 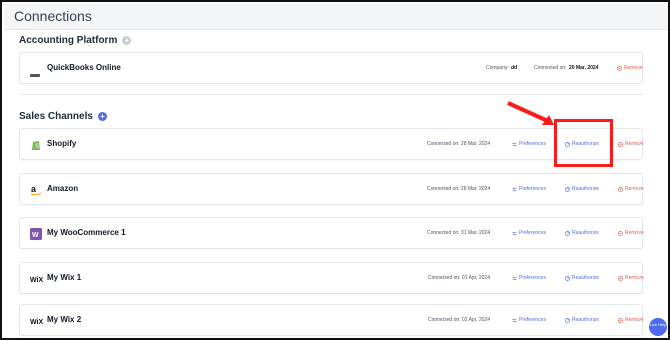 What do you see at coordinates (550, 68) in the screenshot?
I see `connected-label: Connected on:` at bounding box center [550, 68].